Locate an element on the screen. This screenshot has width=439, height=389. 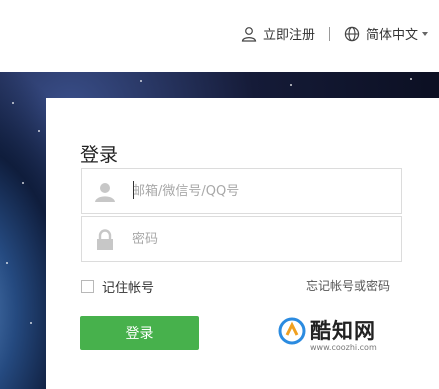
username-input is located at coordinates (257, 191).